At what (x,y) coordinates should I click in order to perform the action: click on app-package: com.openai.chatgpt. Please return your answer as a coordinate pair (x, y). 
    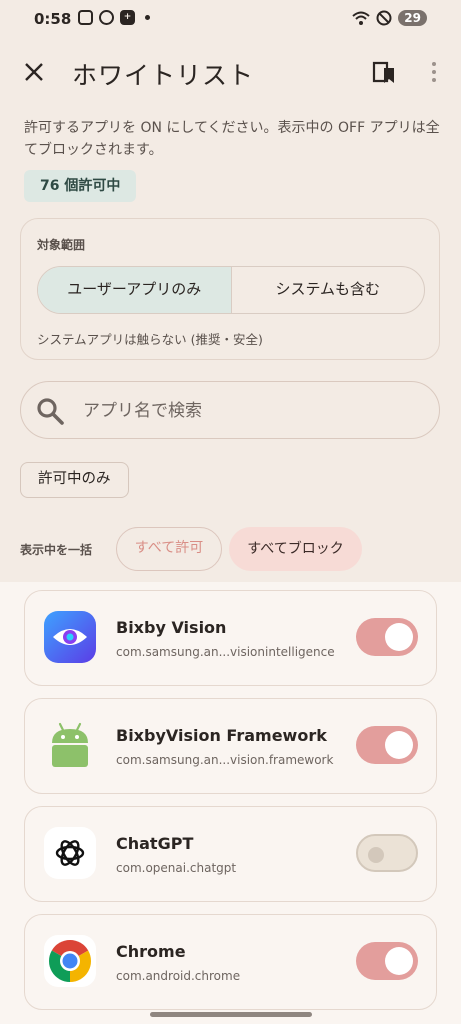
    Looking at the image, I should click on (176, 868).